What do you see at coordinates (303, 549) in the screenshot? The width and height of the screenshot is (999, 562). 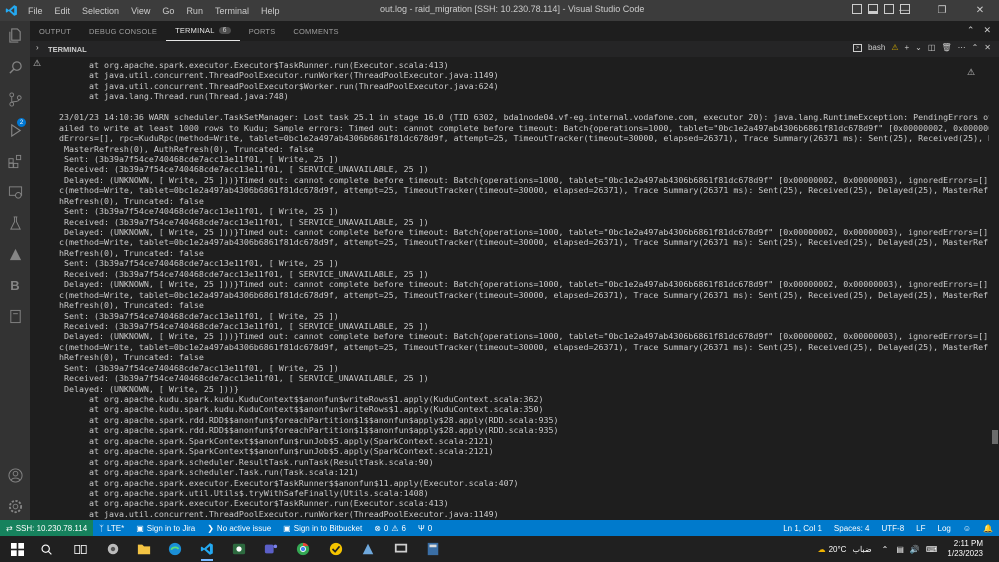 I see `chrome-icon` at bounding box center [303, 549].